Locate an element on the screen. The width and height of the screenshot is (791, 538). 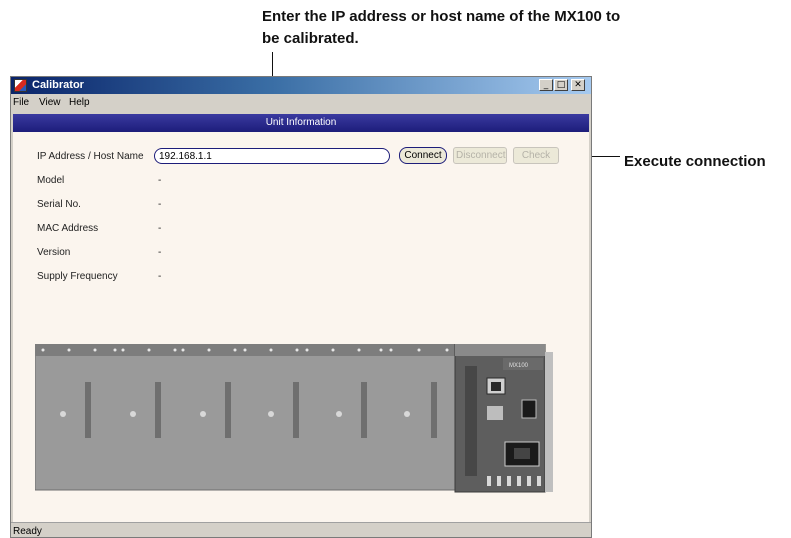
module-base-plate is located at coordinates (251, 417).